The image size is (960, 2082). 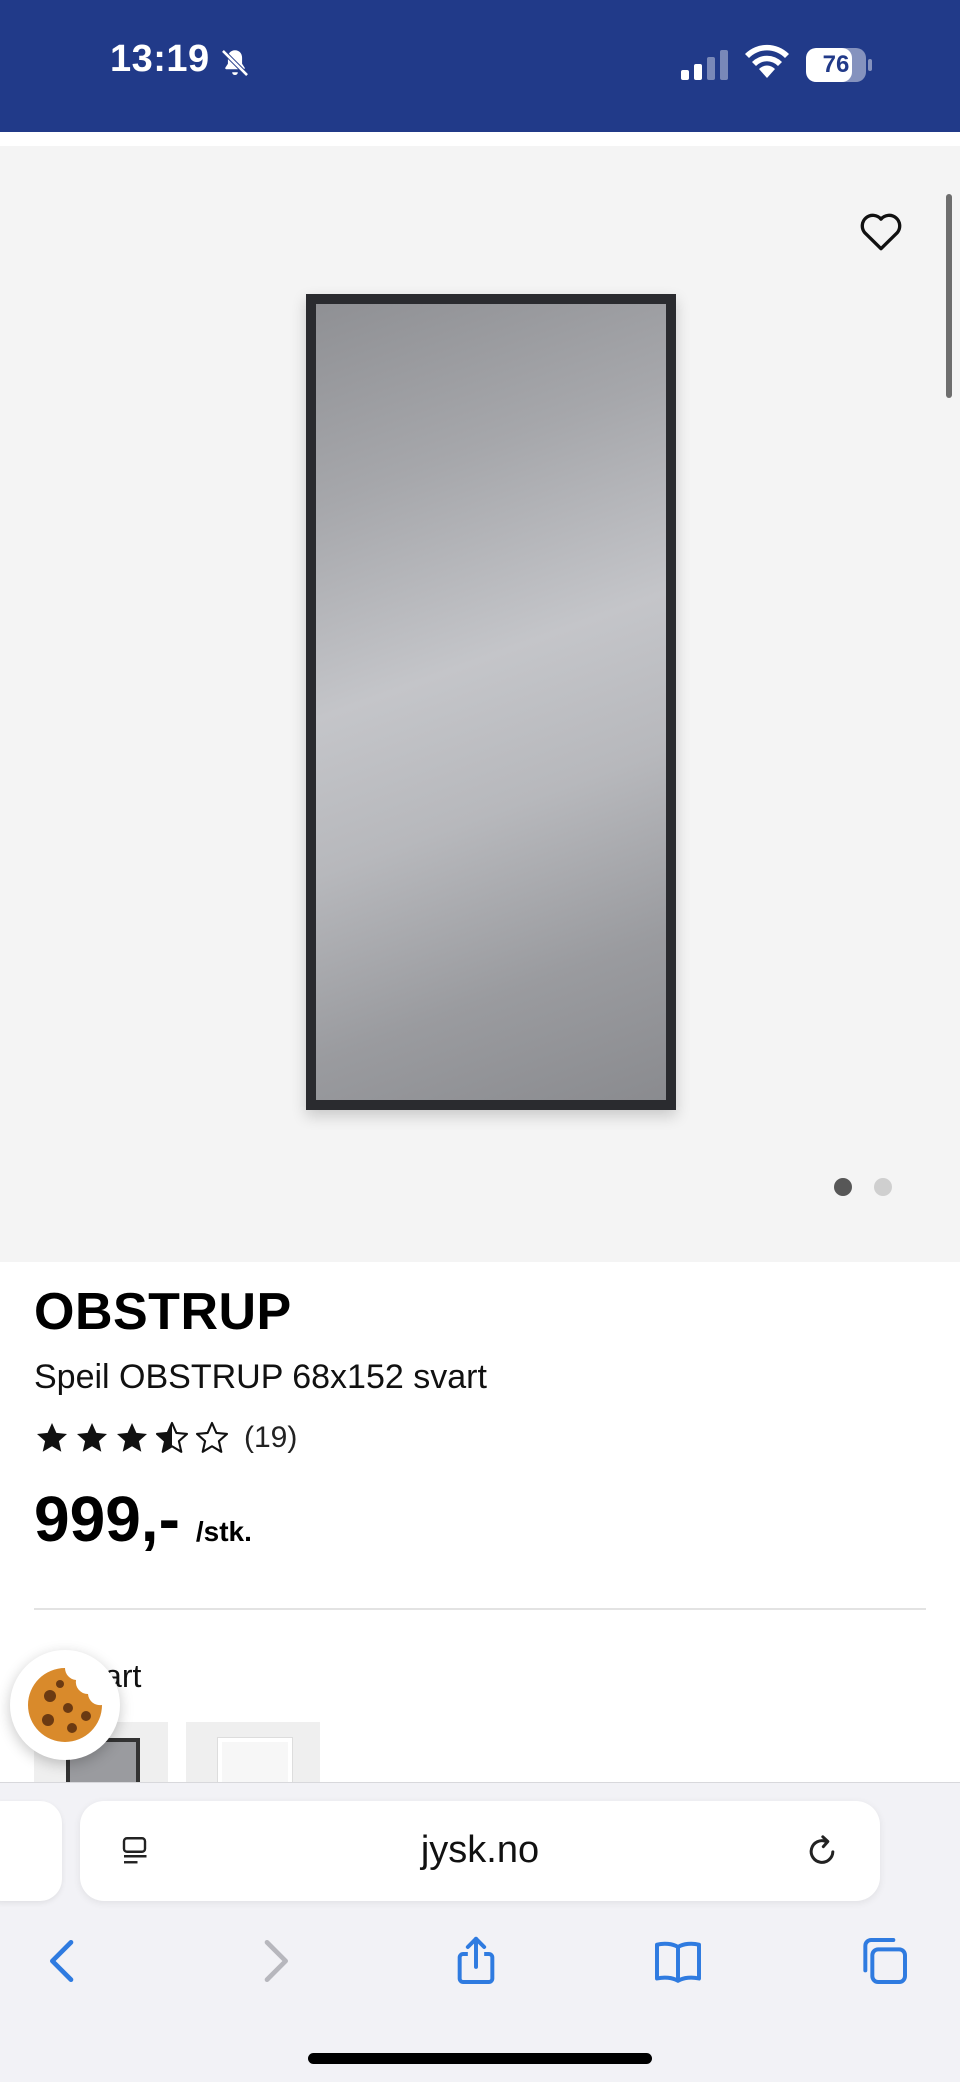 What do you see at coordinates (172, 1437) in the screenshot?
I see `star-half-icon` at bounding box center [172, 1437].